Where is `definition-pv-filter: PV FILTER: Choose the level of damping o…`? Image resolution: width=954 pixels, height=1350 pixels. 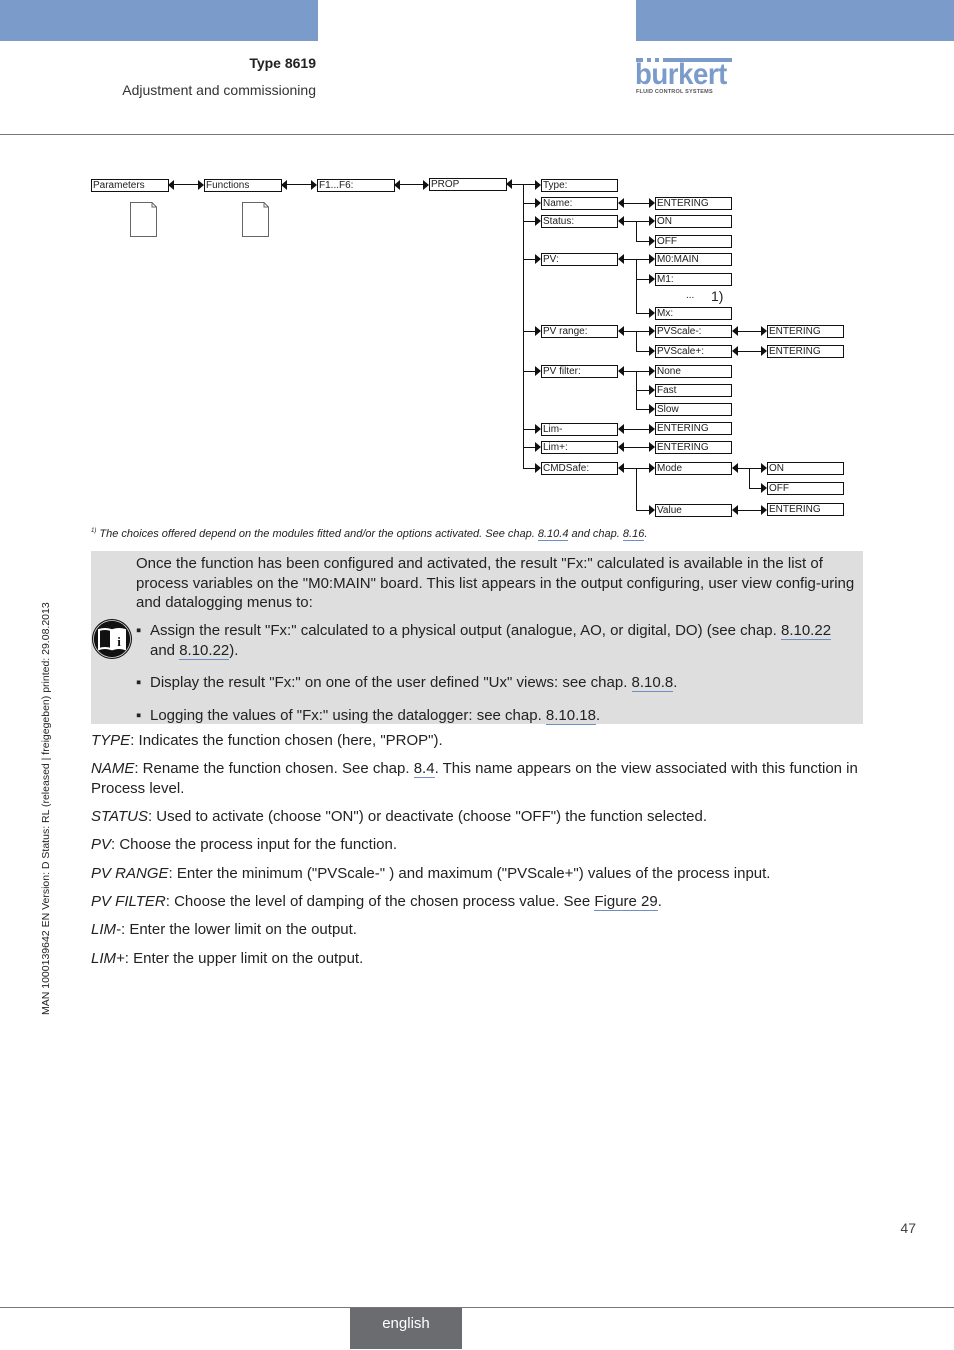
definition-pv-filter: PV FILTER: Choose the level of damping o… is located at coordinates (478, 902).